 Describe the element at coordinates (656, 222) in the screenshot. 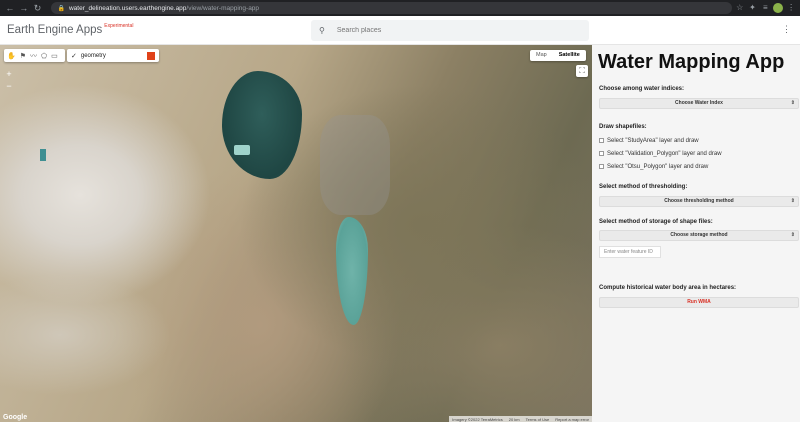

I see `storage-label: Select method of storage of shape files:` at that location.